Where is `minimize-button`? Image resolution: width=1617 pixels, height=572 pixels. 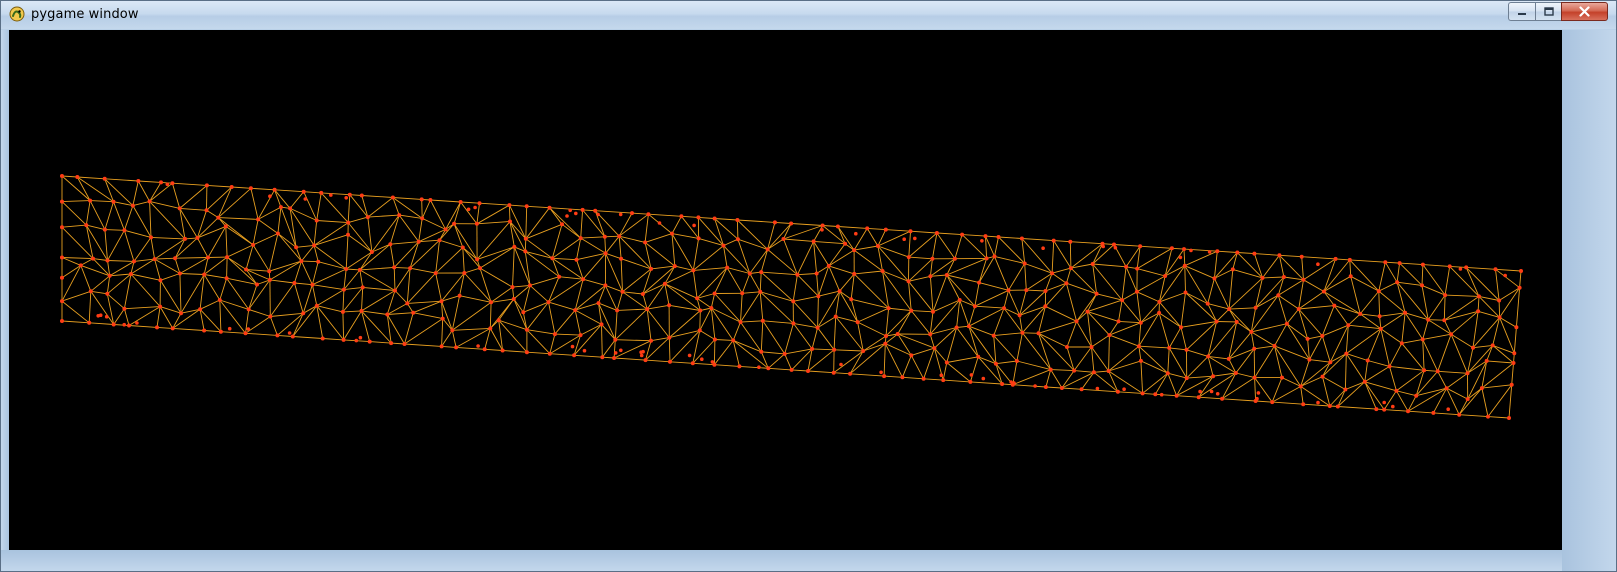 minimize-button is located at coordinates (1521, 11).